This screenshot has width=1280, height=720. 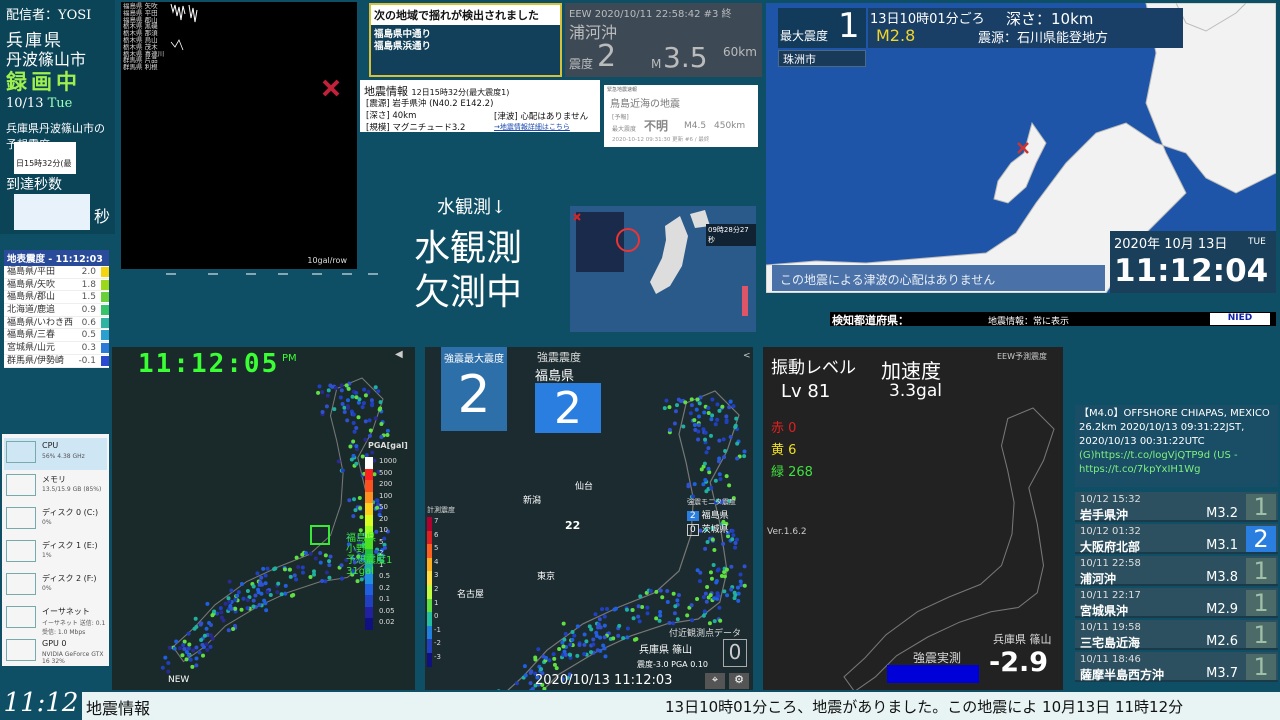 I want to click on map2-timestamp: 2020/10/13 11:12:03, so click(x=604, y=680).